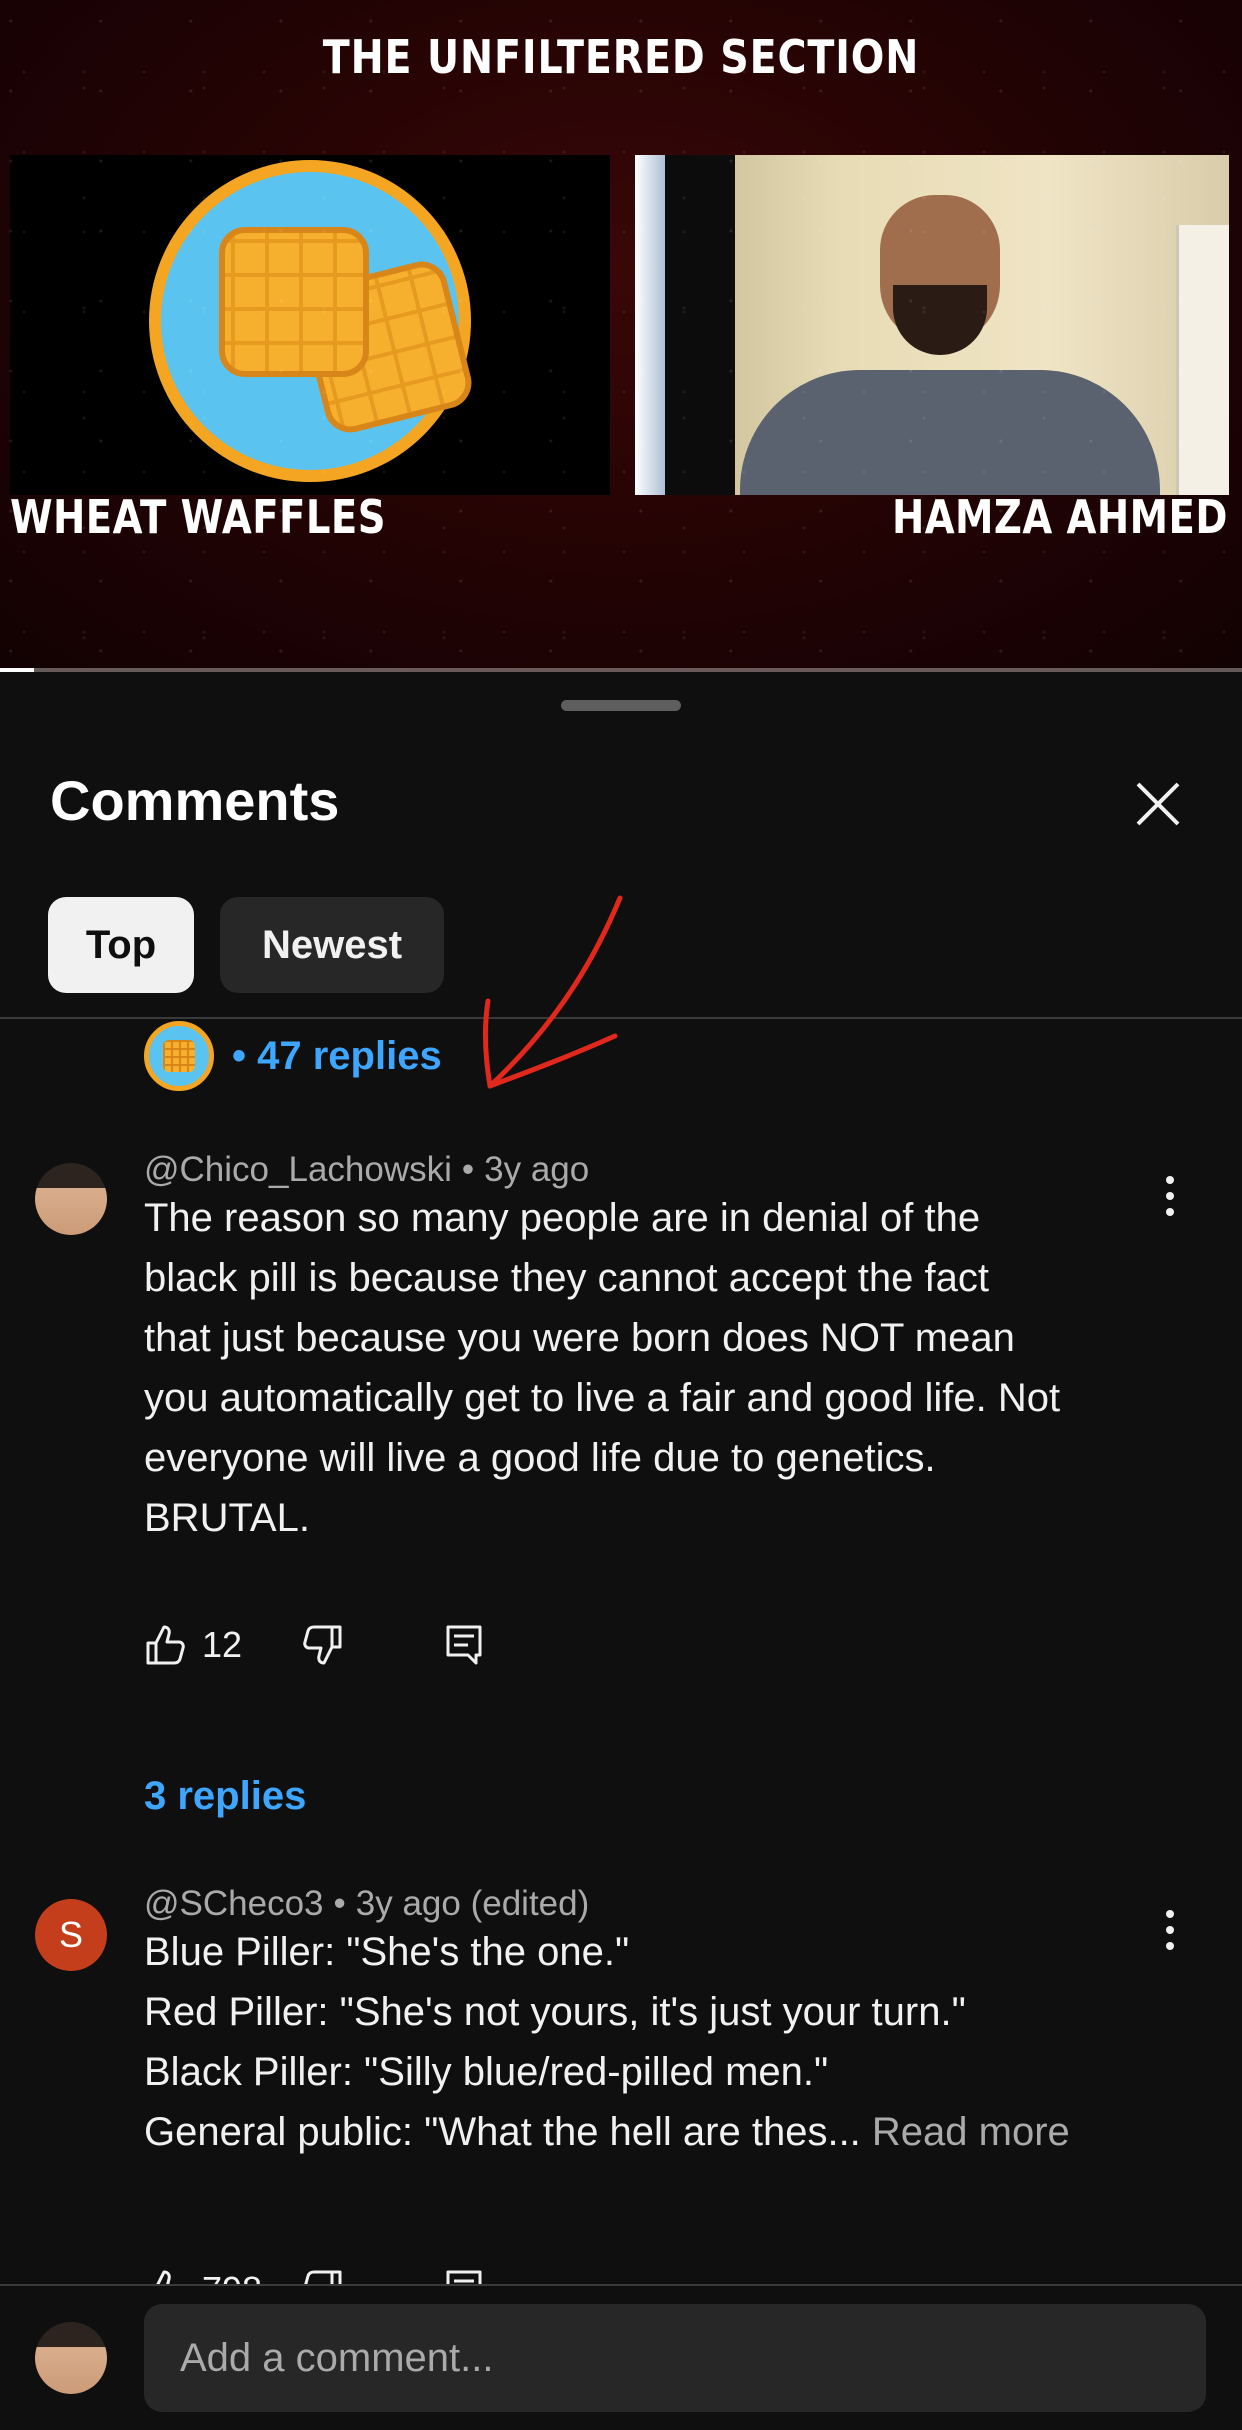  I want to click on comment-text-line: BRUTAL., so click(227, 1518).